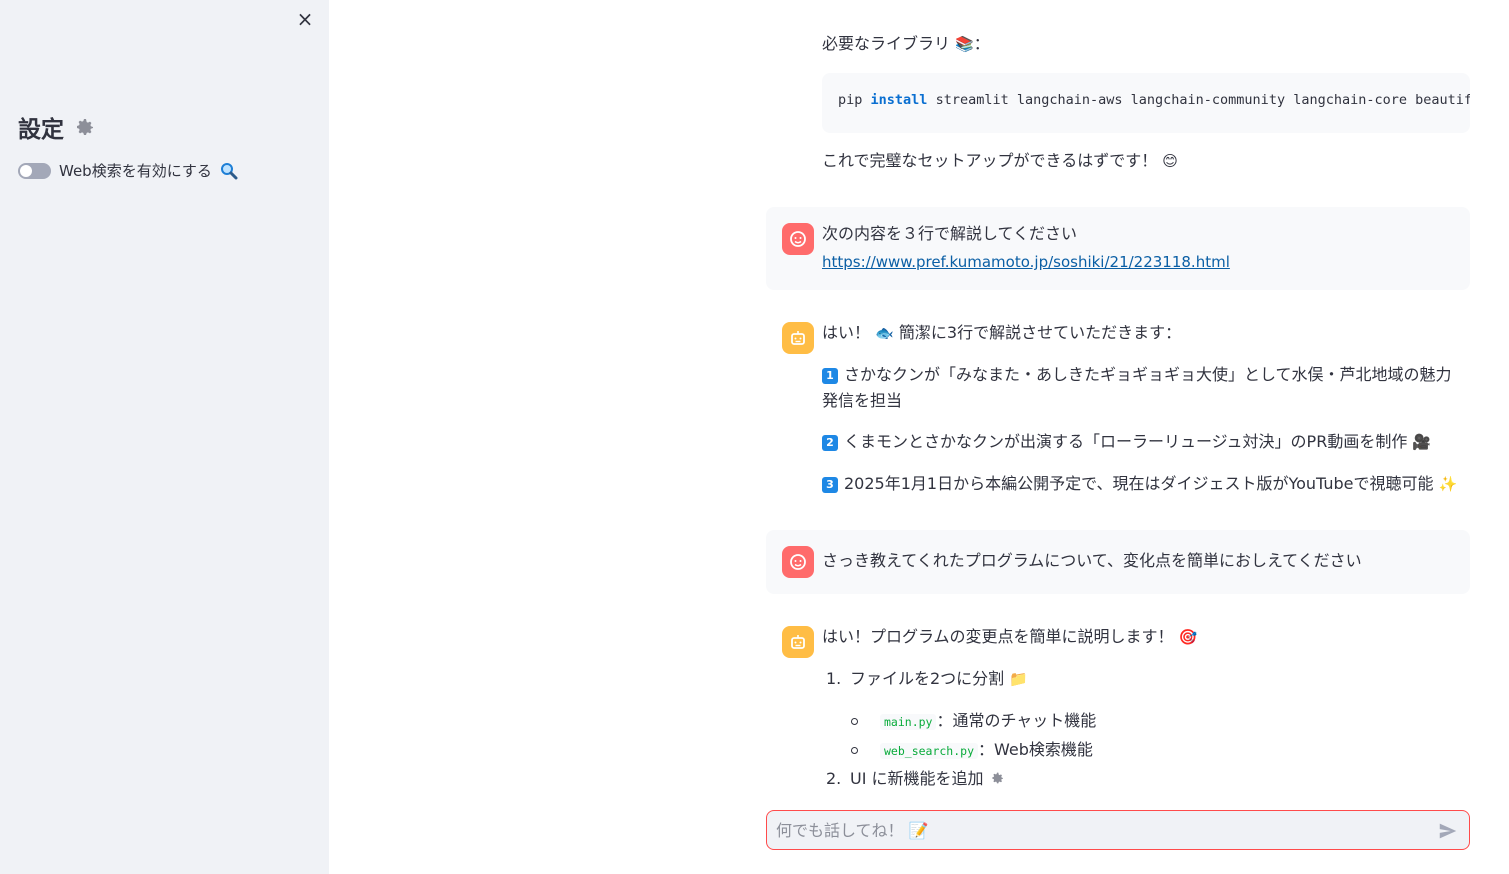 This screenshot has width=1509, height=874. I want to click on code-cmd: pip, so click(850, 100).